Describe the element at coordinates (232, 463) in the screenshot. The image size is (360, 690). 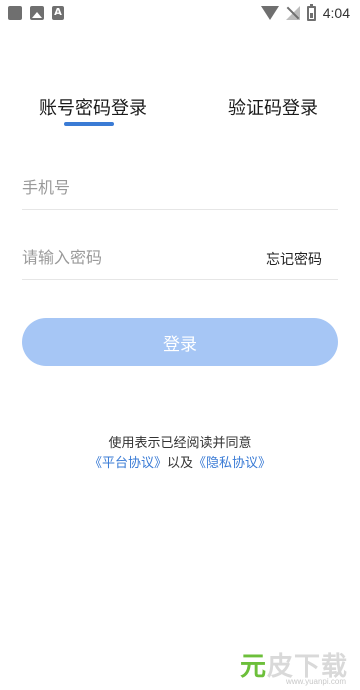
I see `privacy-agreement-link: 《隐私协议》` at that location.